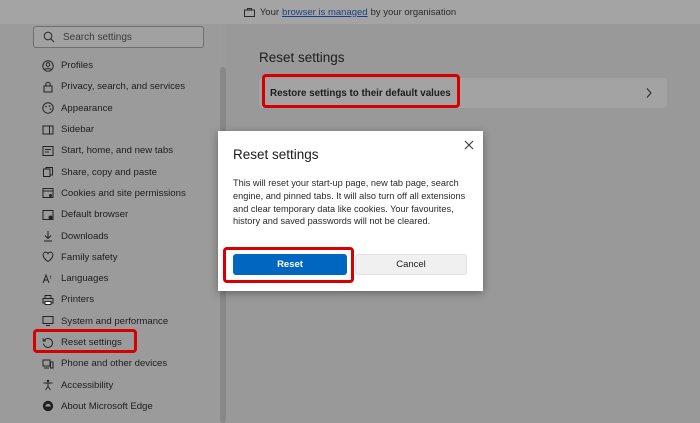  What do you see at coordinates (95, 215) in the screenshot?
I see `sidebar-item-label: Default browser` at bounding box center [95, 215].